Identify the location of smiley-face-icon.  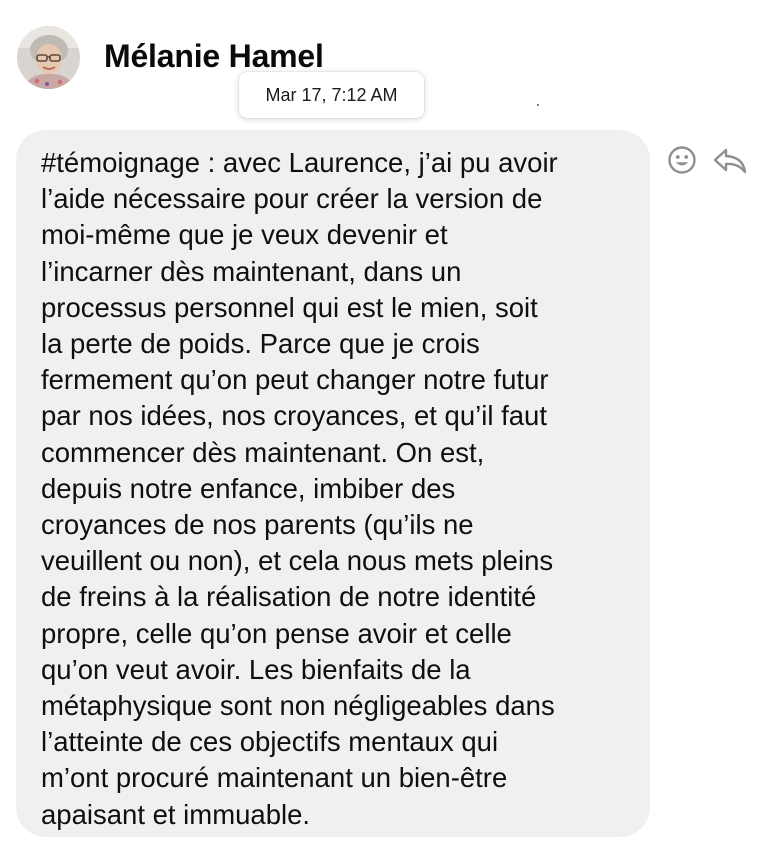
(682, 160).